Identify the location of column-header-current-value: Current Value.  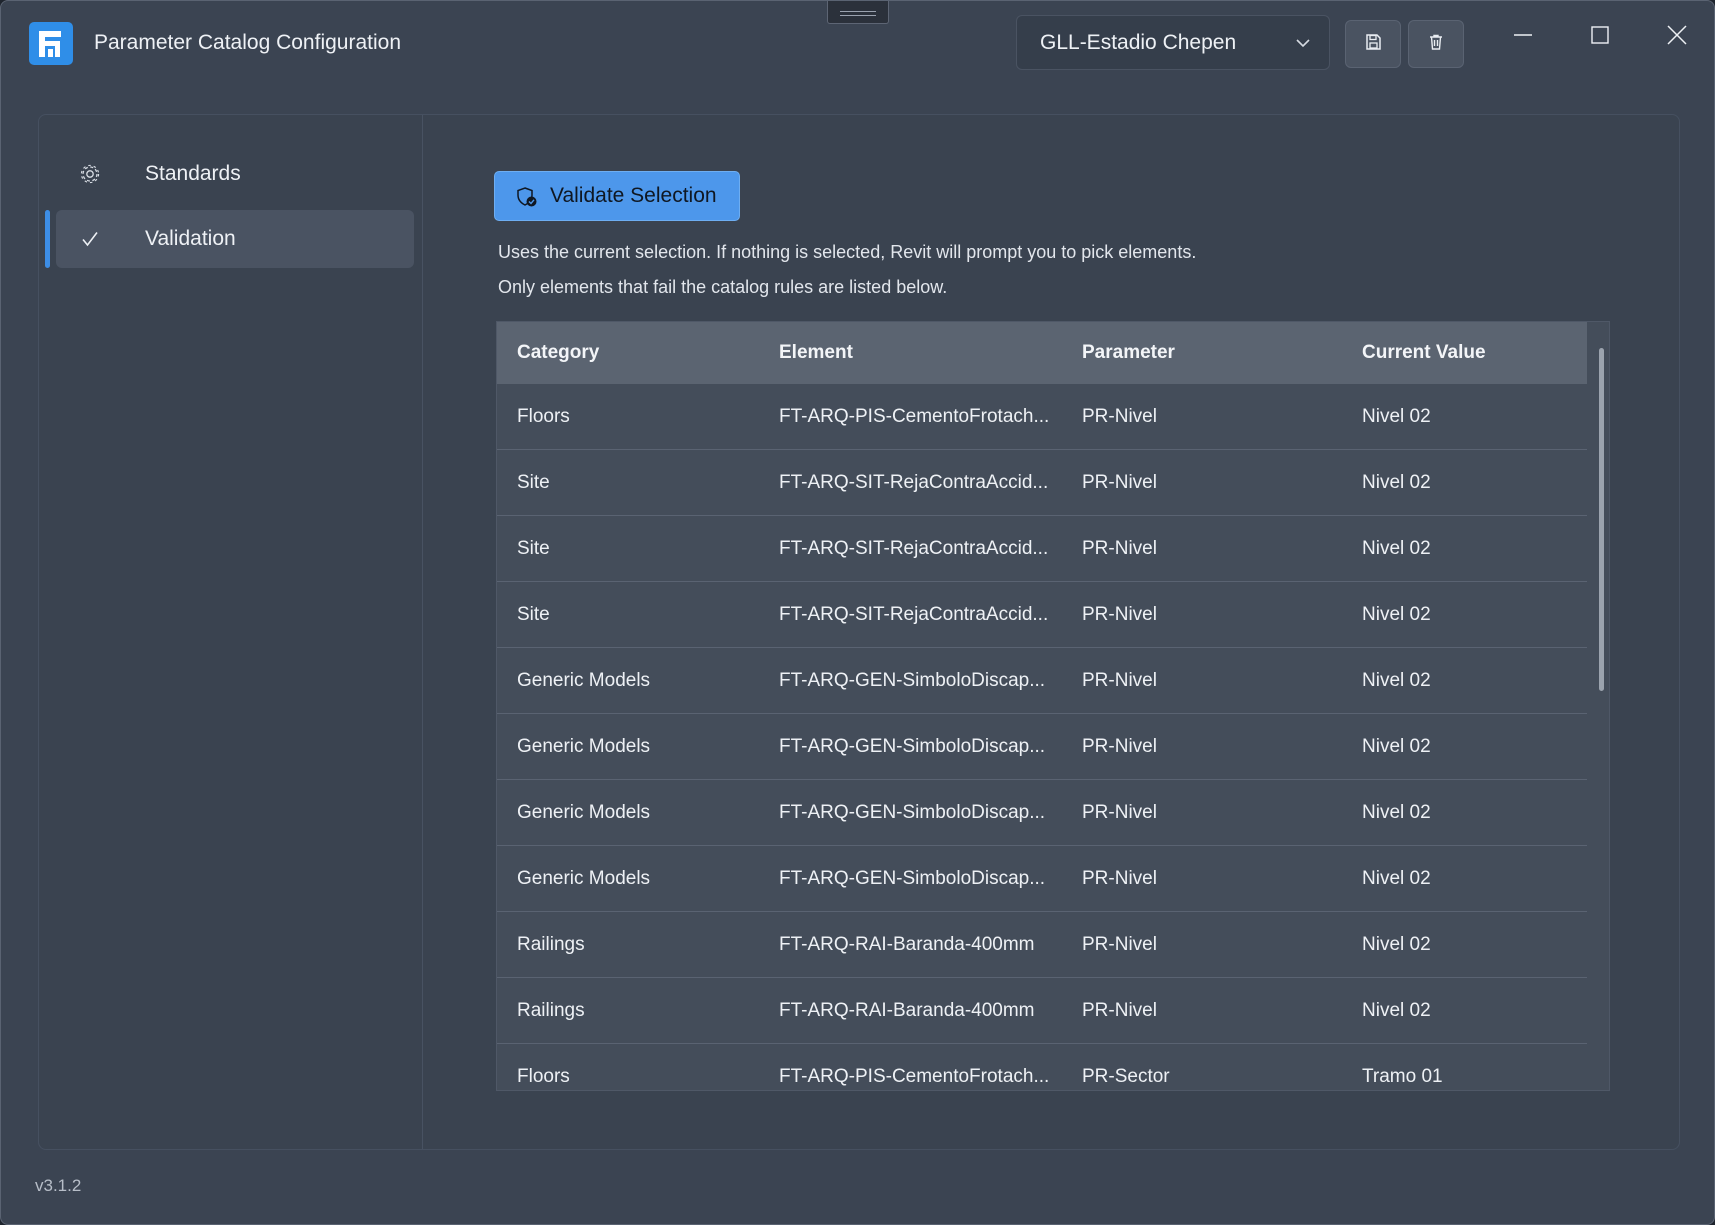
(1424, 353).